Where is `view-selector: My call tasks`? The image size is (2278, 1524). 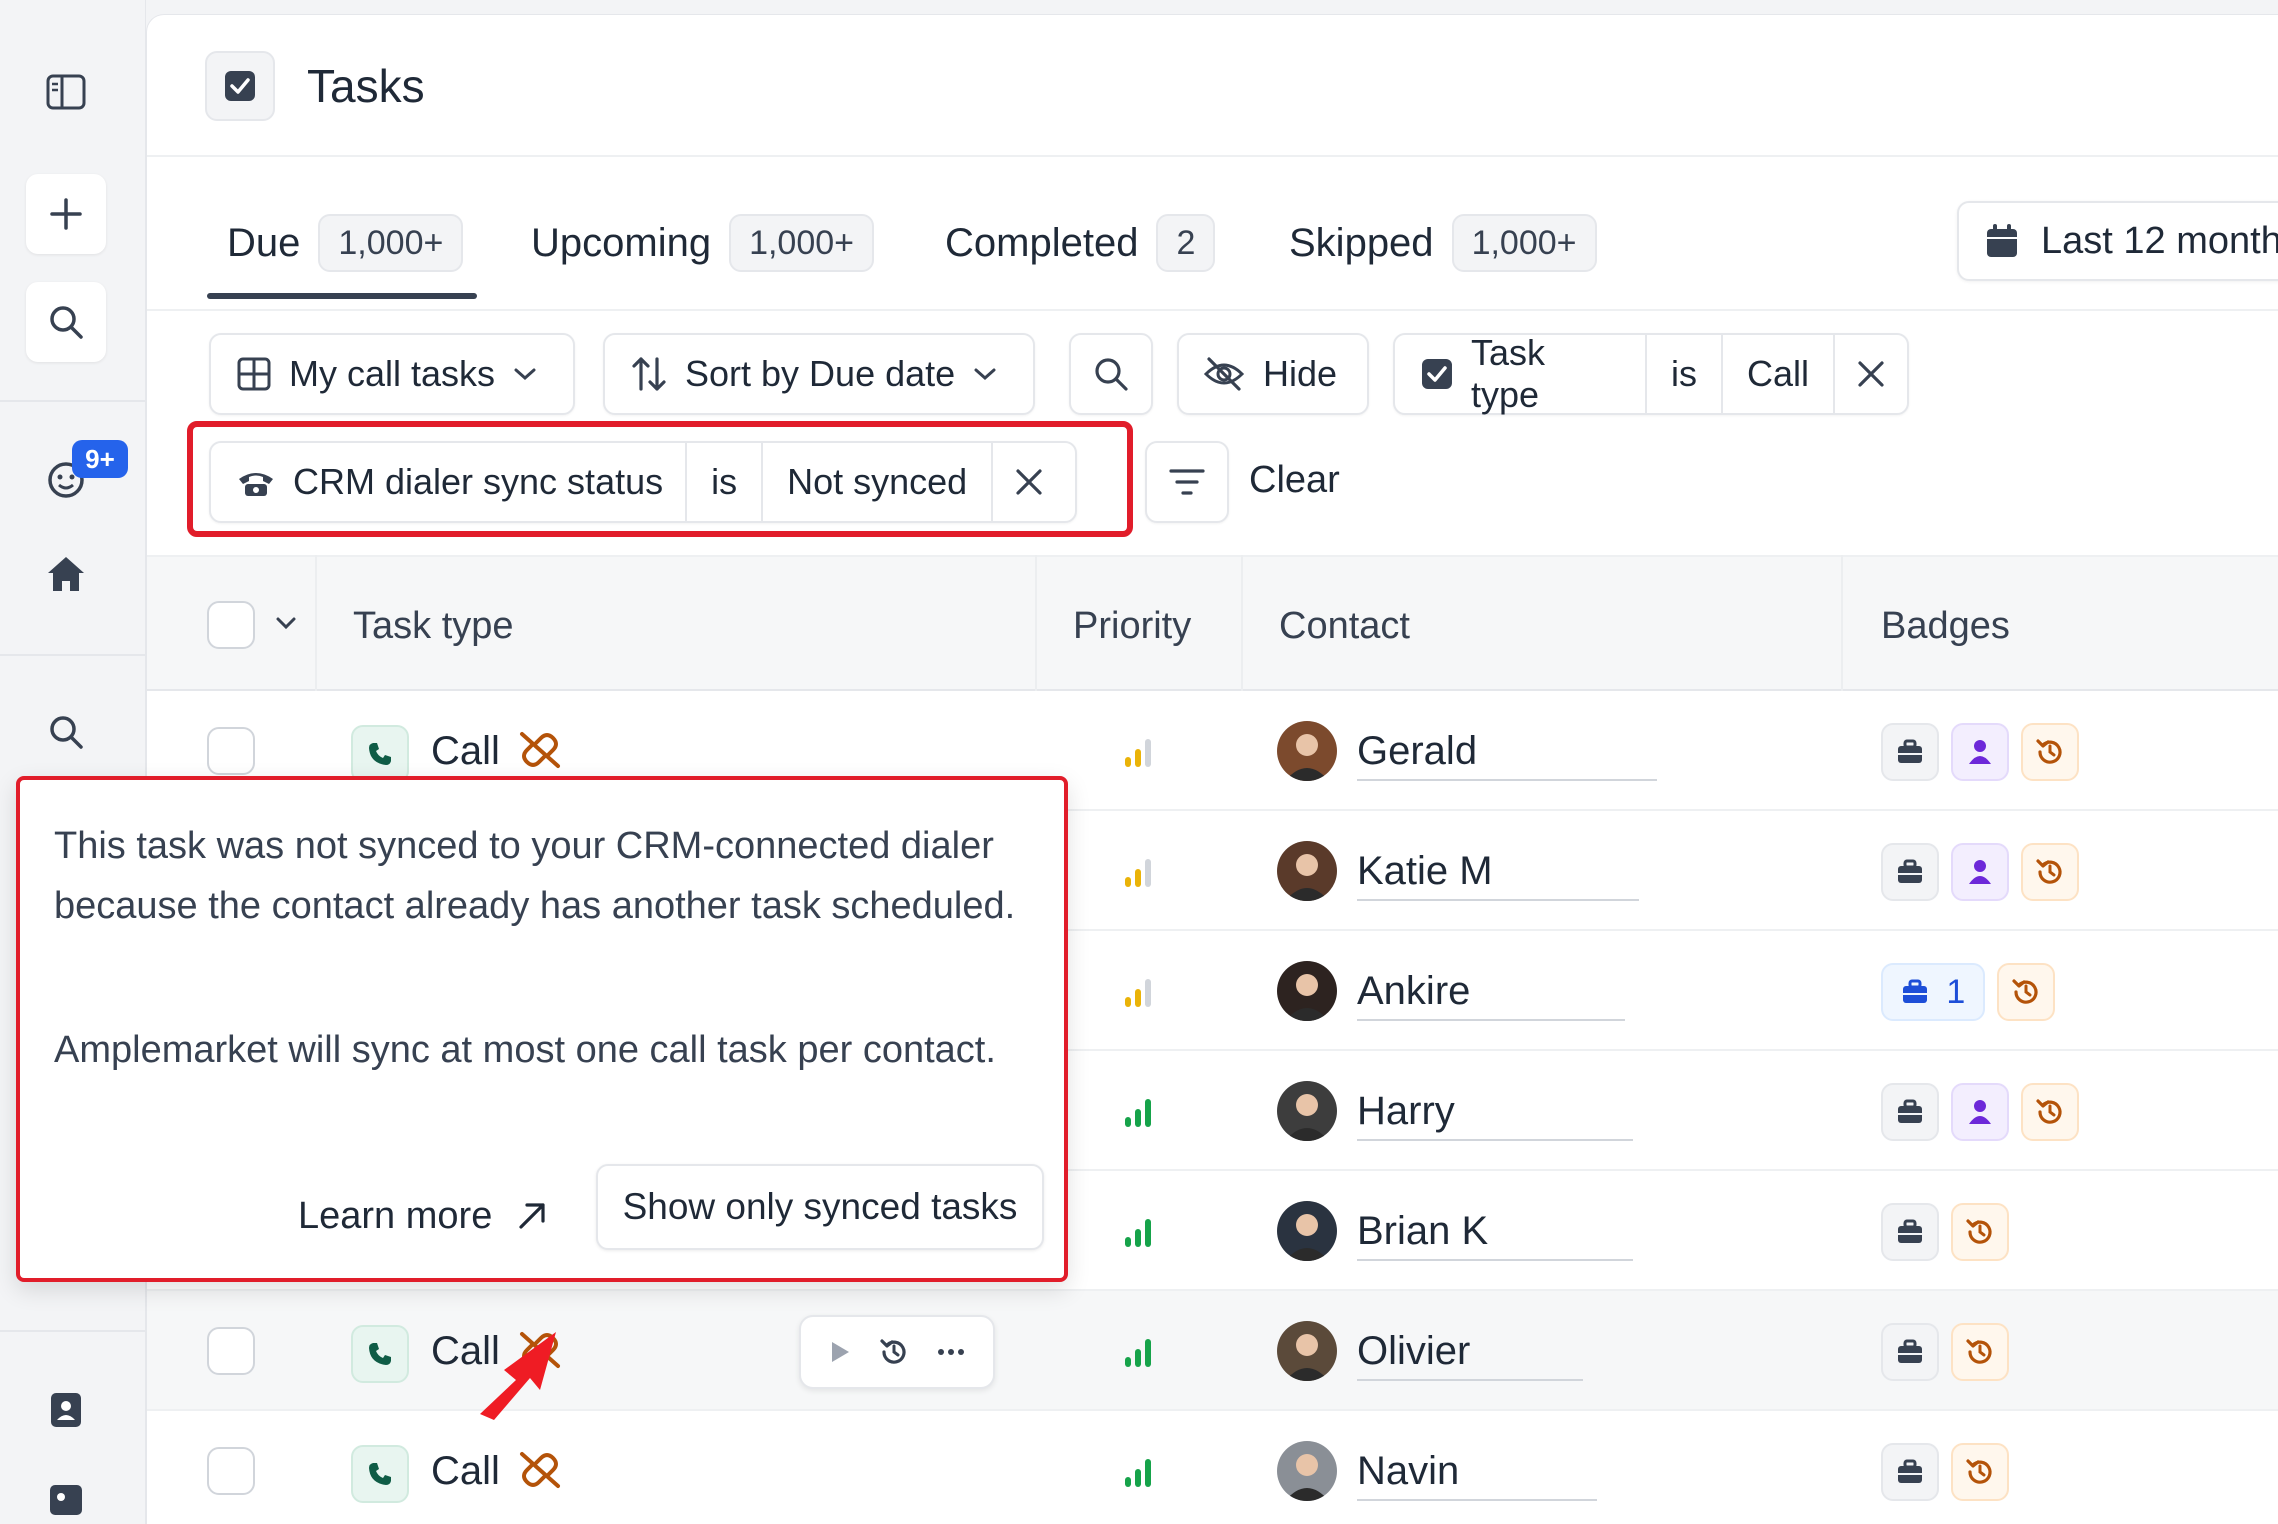 view-selector: My call tasks is located at coordinates (392, 374).